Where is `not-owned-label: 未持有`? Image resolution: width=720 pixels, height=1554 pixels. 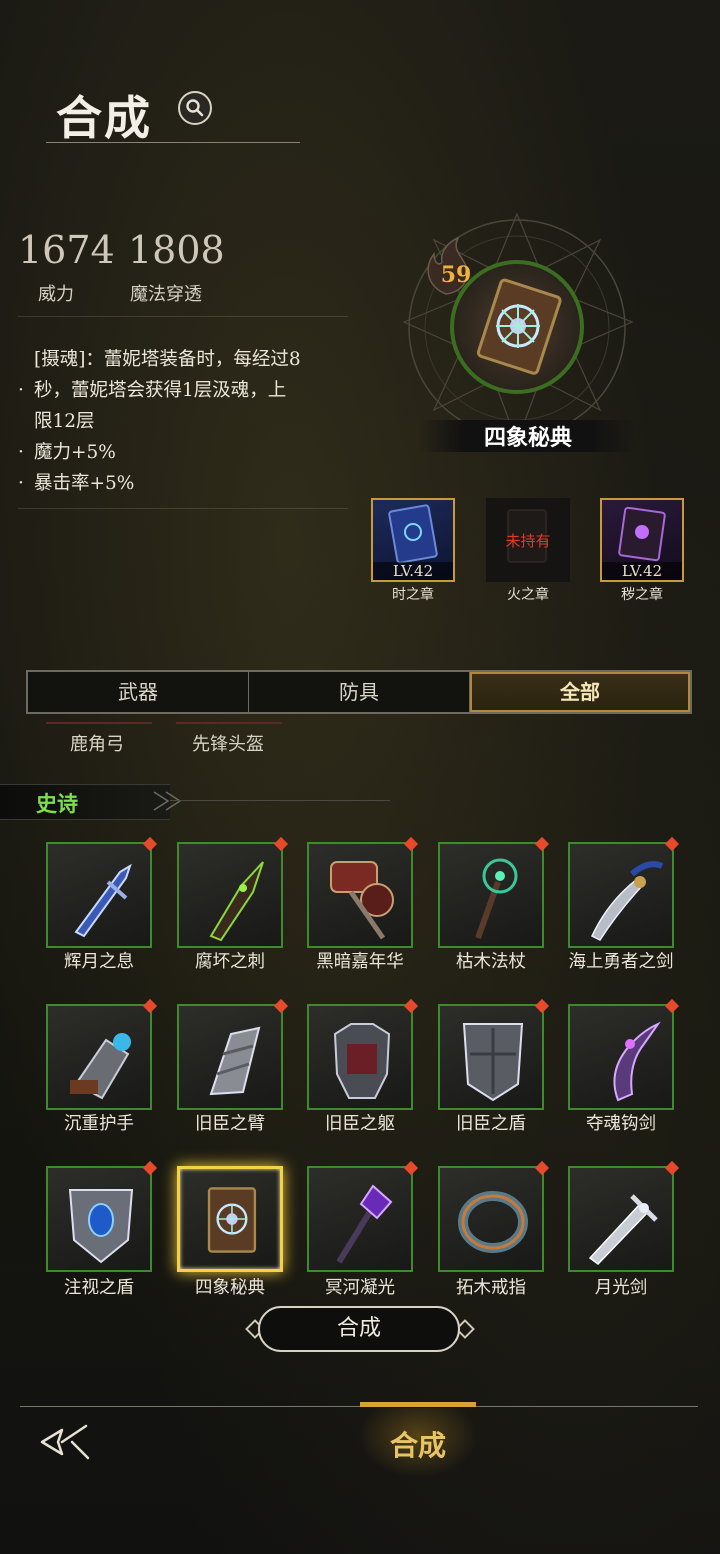 not-owned-label: 未持有 is located at coordinates (528, 541).